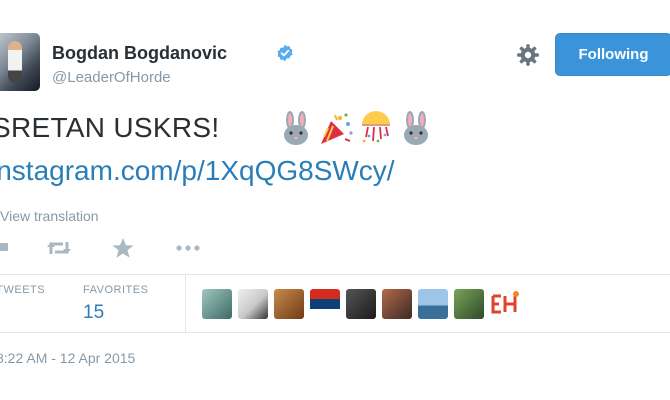  Describe the element at coordinates (335, 274) in the screenshot. I see `stats-top-divider` at that location.